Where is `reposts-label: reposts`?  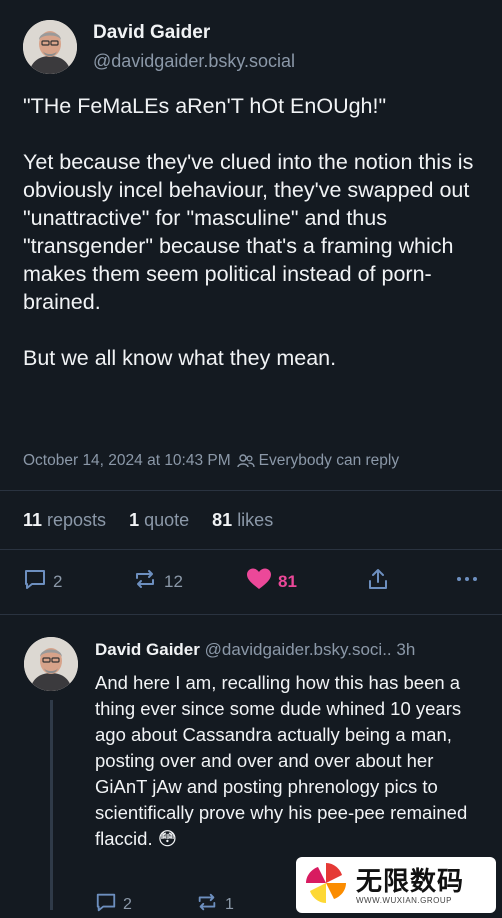 reposts-label: reposts is located at coordinates (77, 520).